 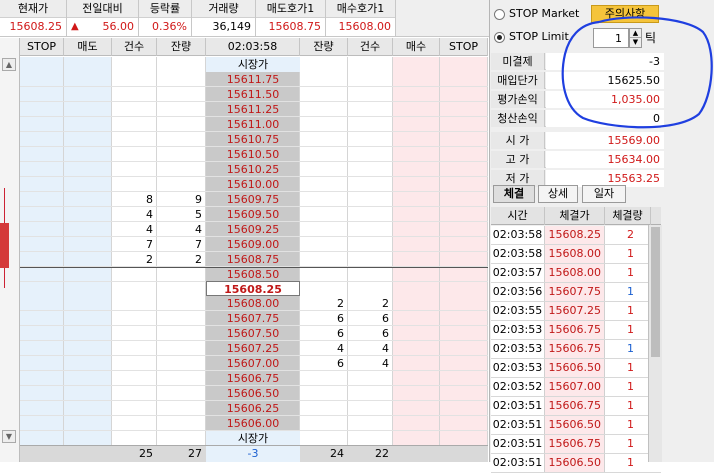 I want to click on tick-input-value: 1, so click(x=618, y=38).